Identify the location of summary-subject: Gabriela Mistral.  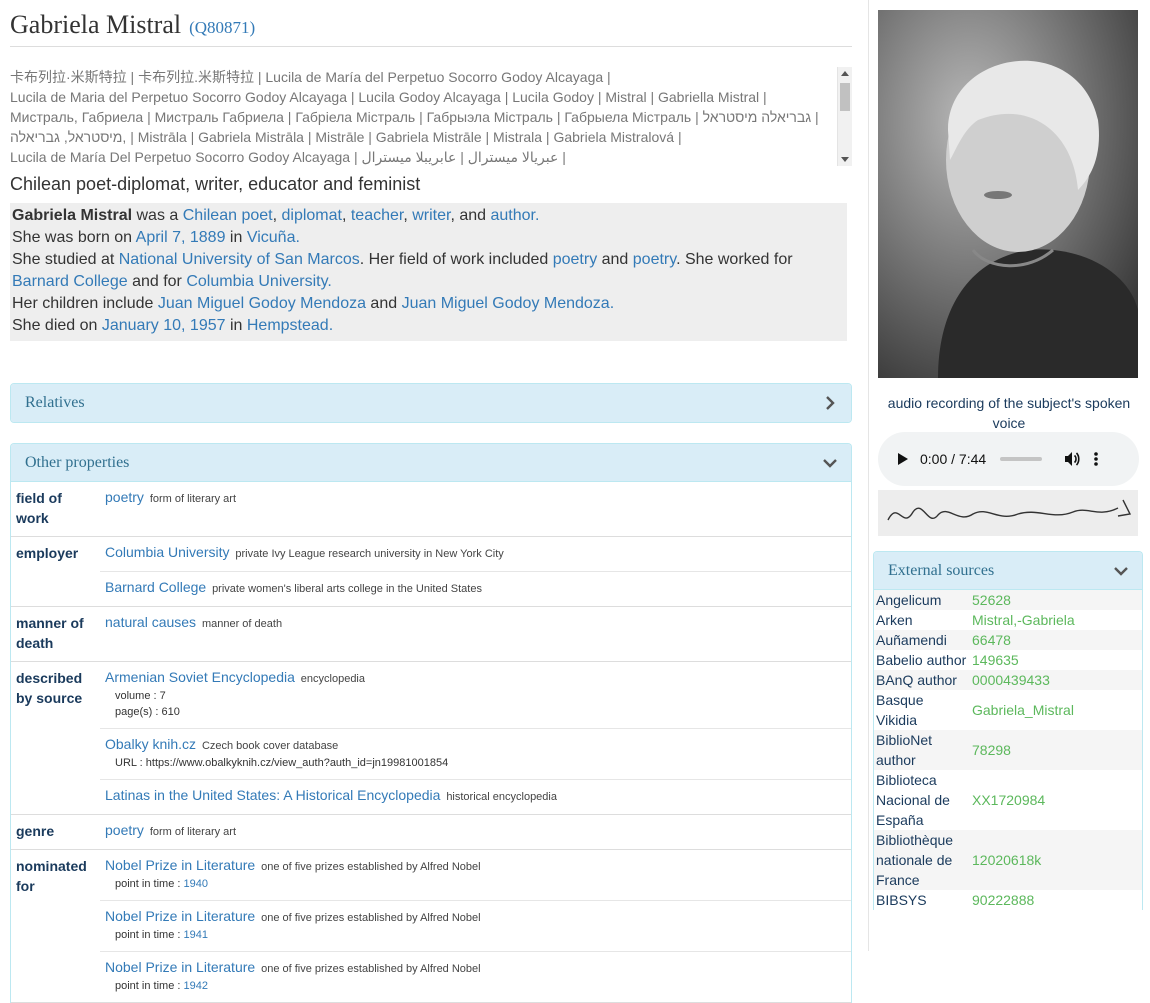
(72, 215).